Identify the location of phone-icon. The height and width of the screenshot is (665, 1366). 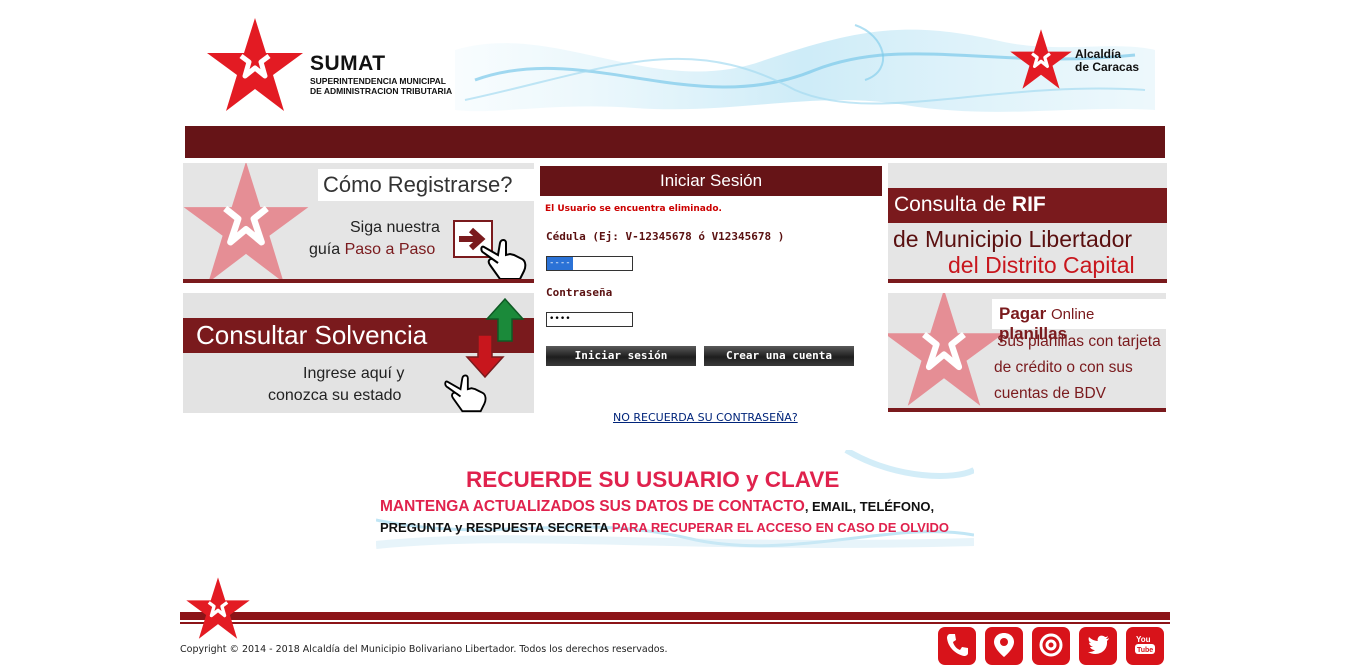
(957, 645).